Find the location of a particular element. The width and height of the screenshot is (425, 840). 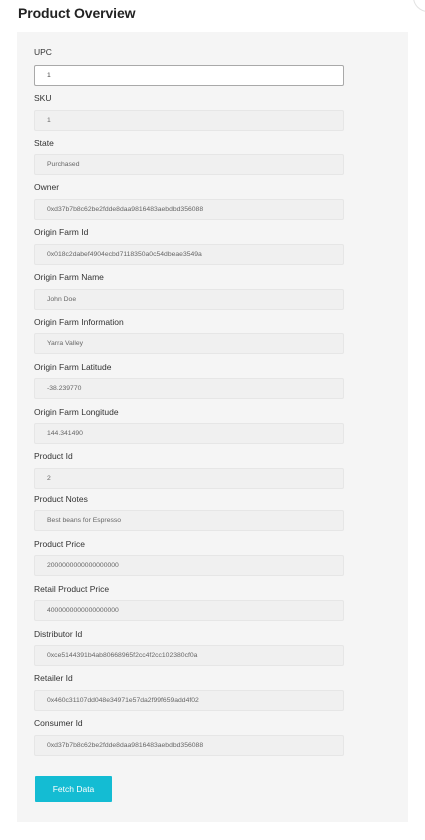

consumer-id-input is located at coordinates (189, 745).